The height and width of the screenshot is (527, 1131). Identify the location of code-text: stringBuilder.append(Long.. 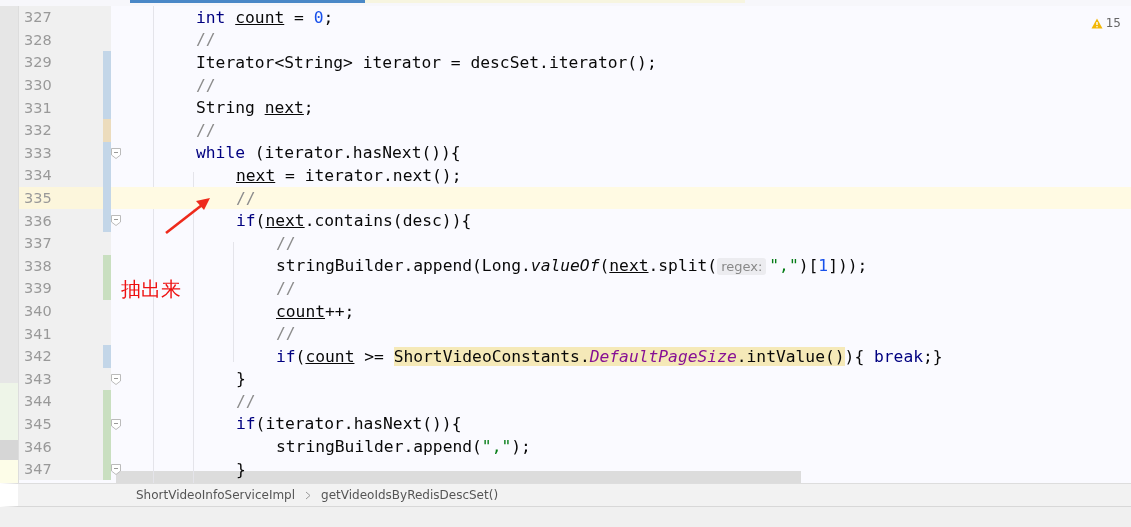
(403, 266).